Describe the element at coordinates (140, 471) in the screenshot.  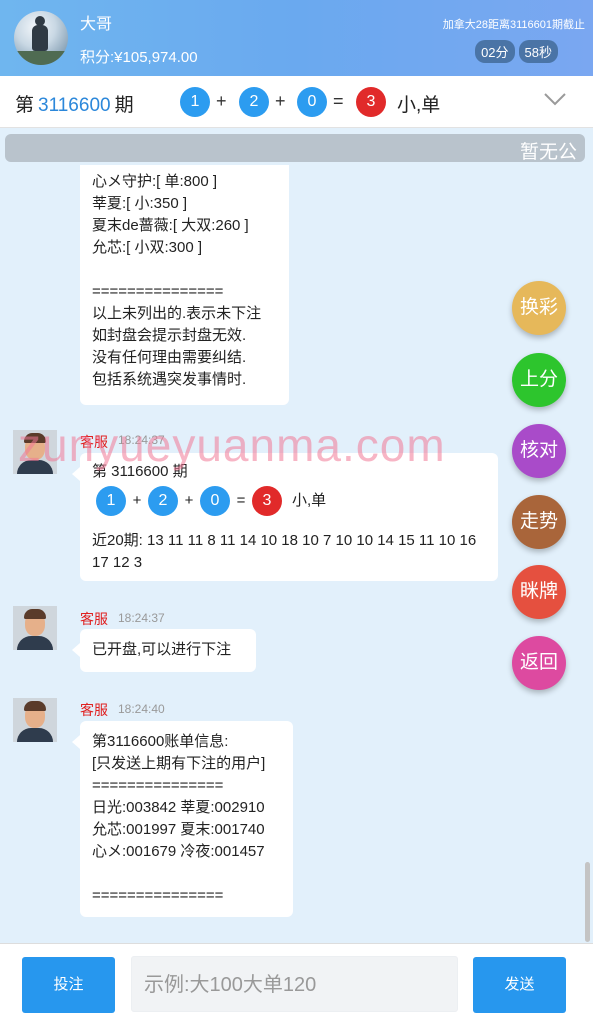
I see `message-draw-title: 第 3116600 期` at that location.